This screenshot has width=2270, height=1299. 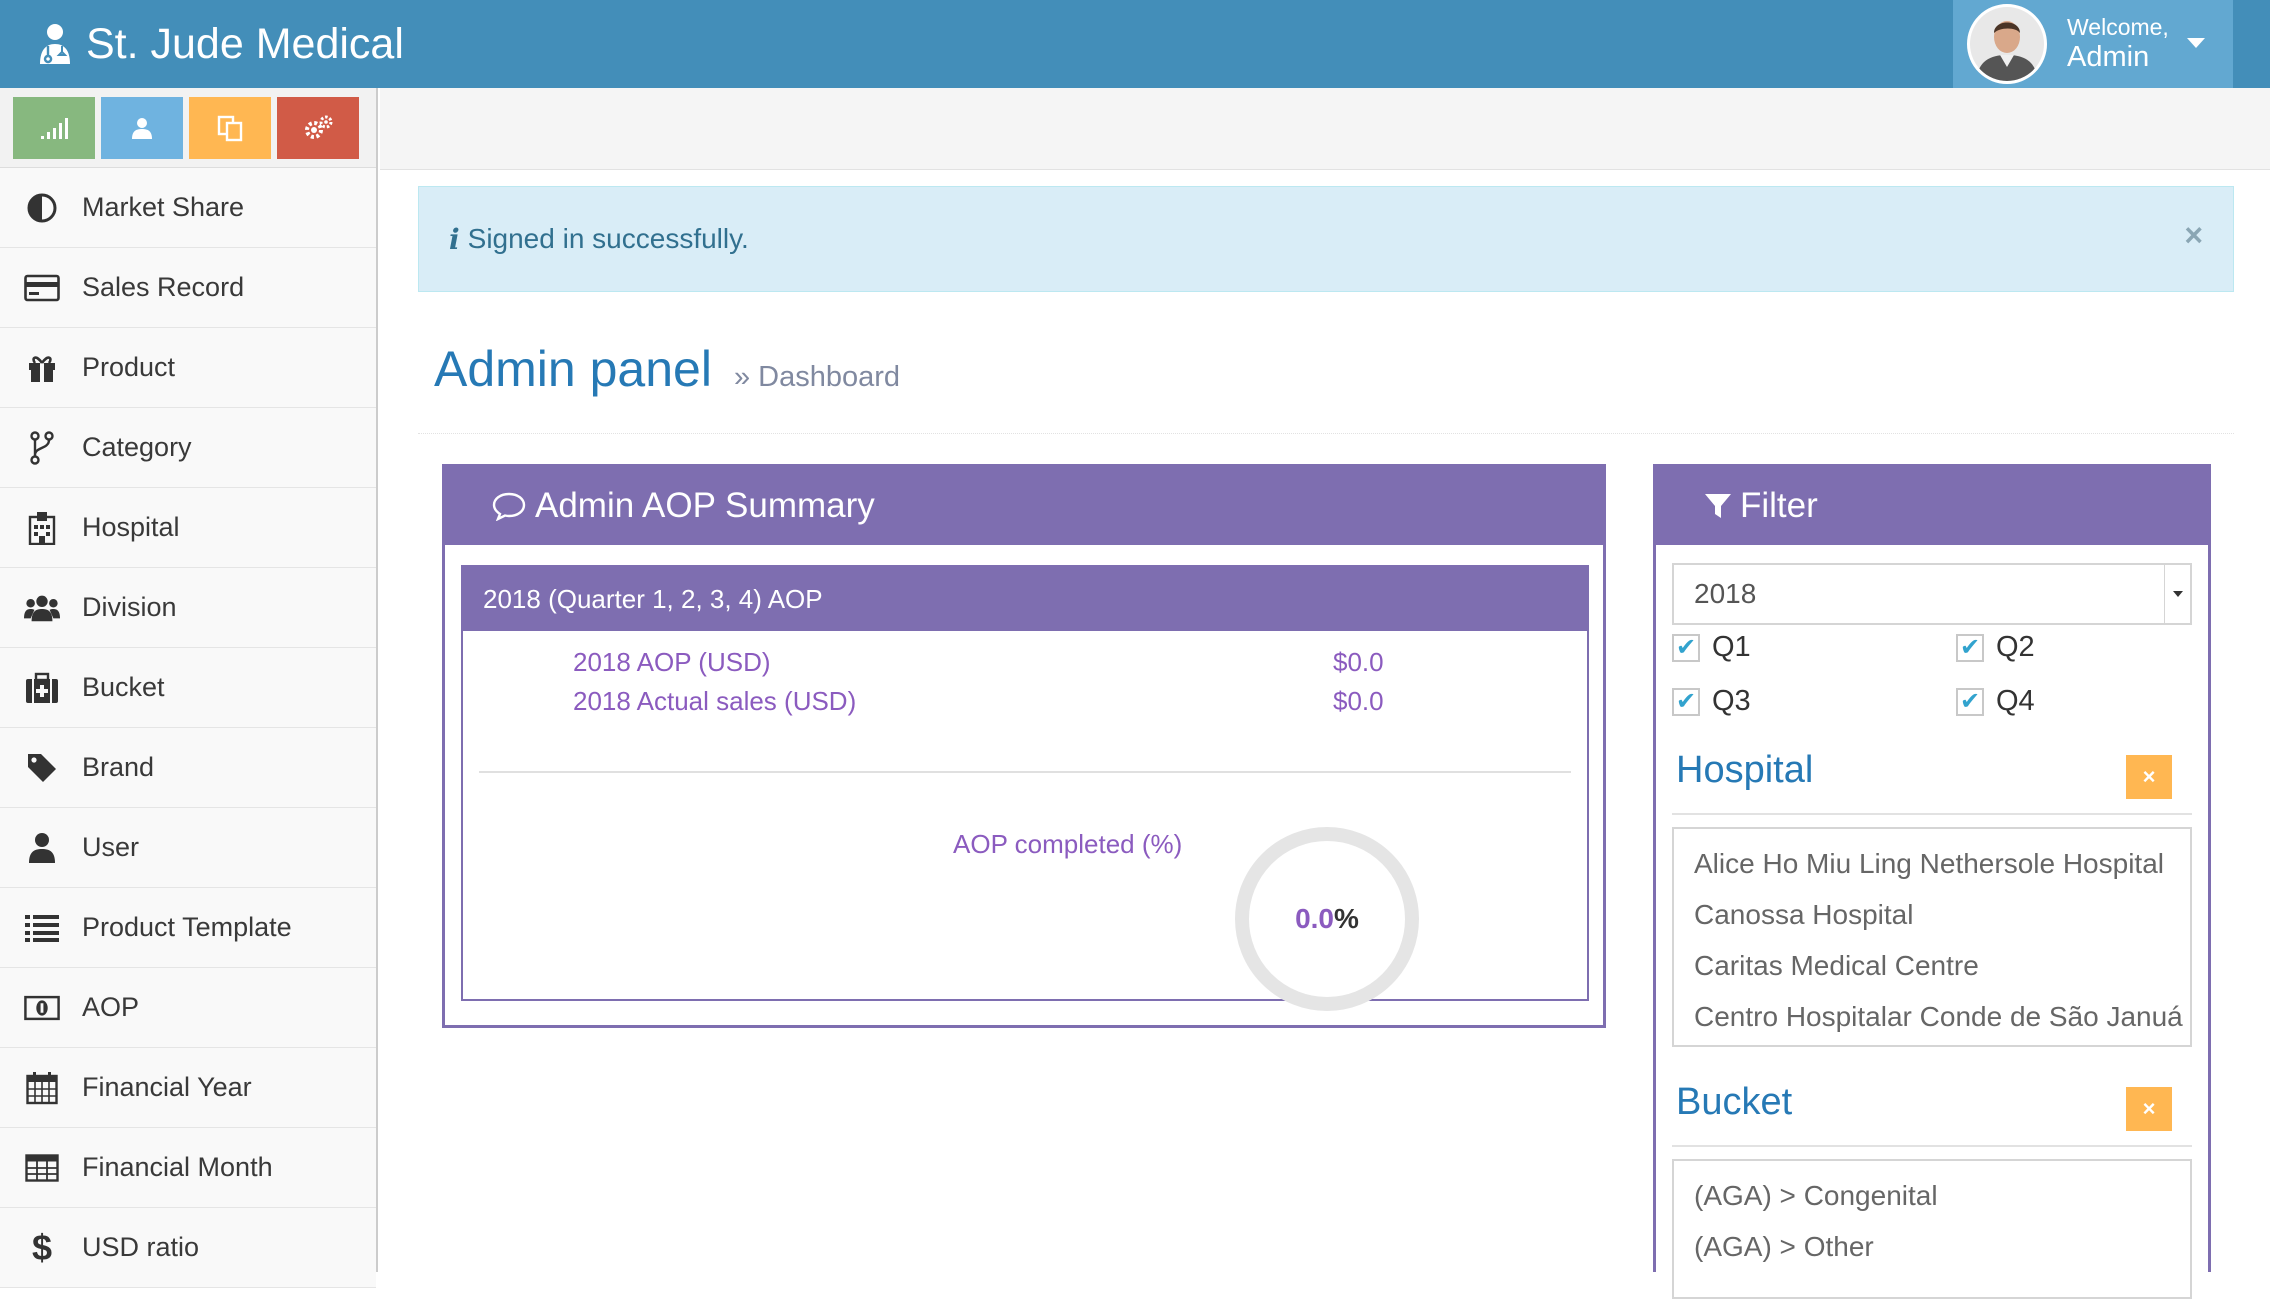 I want to click on gift-icon, so click(x=42, y=368).